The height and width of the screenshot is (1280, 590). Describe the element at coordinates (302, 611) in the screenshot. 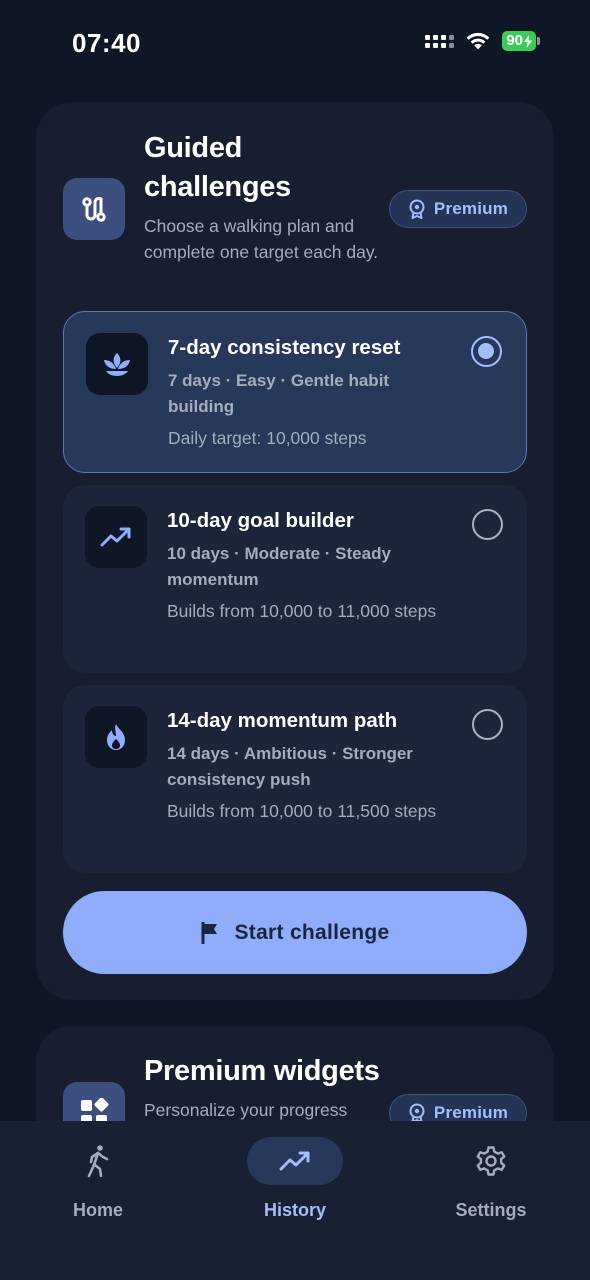

I see `challenge-target: Builds from 10,000 to 11,000 steps` at that location.